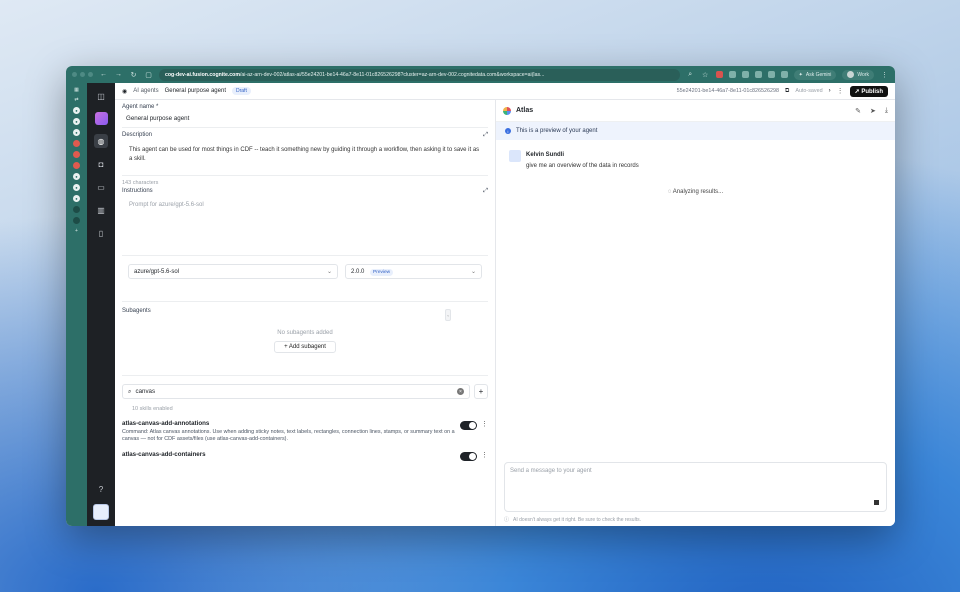  What do you see at coordinates (329, 272) in the screenshot?
I see `chevron-down-icon: ⌄` at bounding box center [329, 272].